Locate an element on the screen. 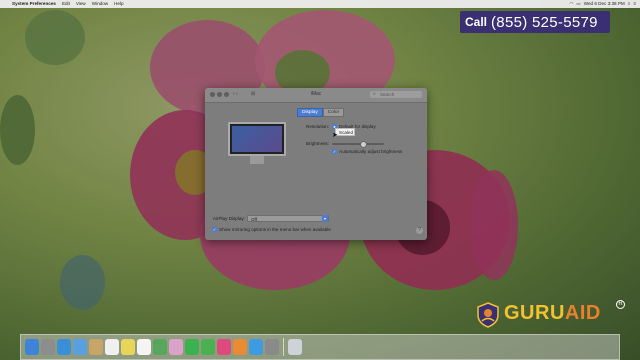 This screenshot has height=360, width=640. launchpad-icon is located at coordinates (48, 347).